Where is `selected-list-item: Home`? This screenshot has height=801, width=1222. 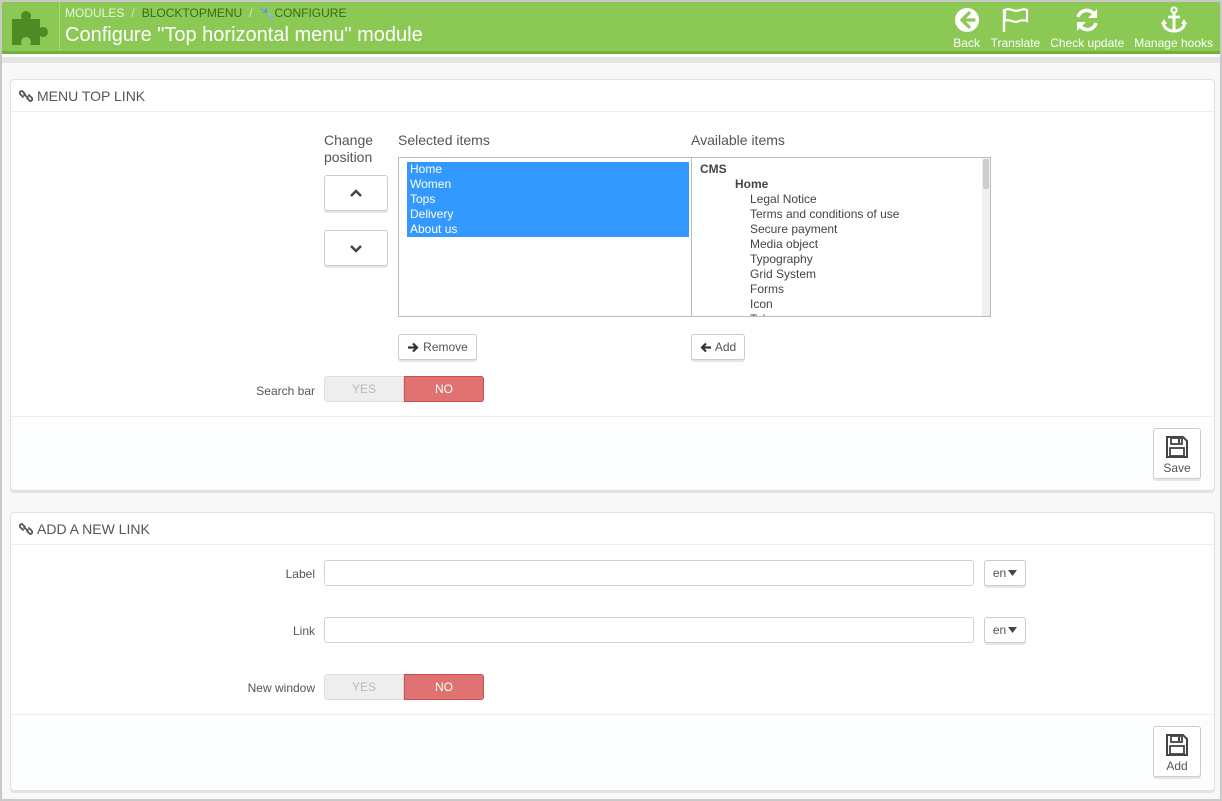
selected-list-item: Home is located at coordinates (548, 169).